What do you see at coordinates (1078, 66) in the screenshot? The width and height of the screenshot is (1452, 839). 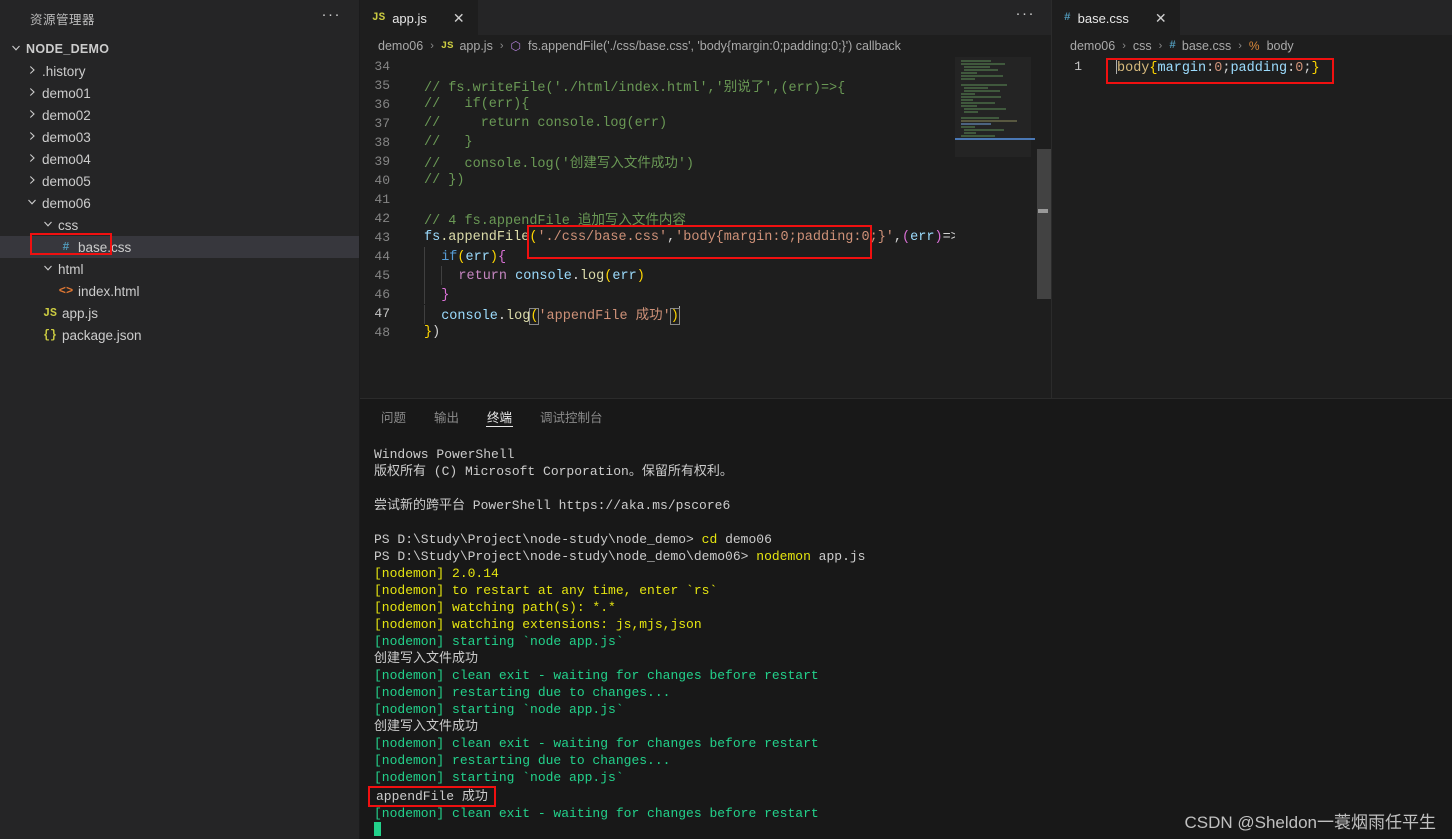 I see `line-number: 1` at bounding box center [1078, 66].